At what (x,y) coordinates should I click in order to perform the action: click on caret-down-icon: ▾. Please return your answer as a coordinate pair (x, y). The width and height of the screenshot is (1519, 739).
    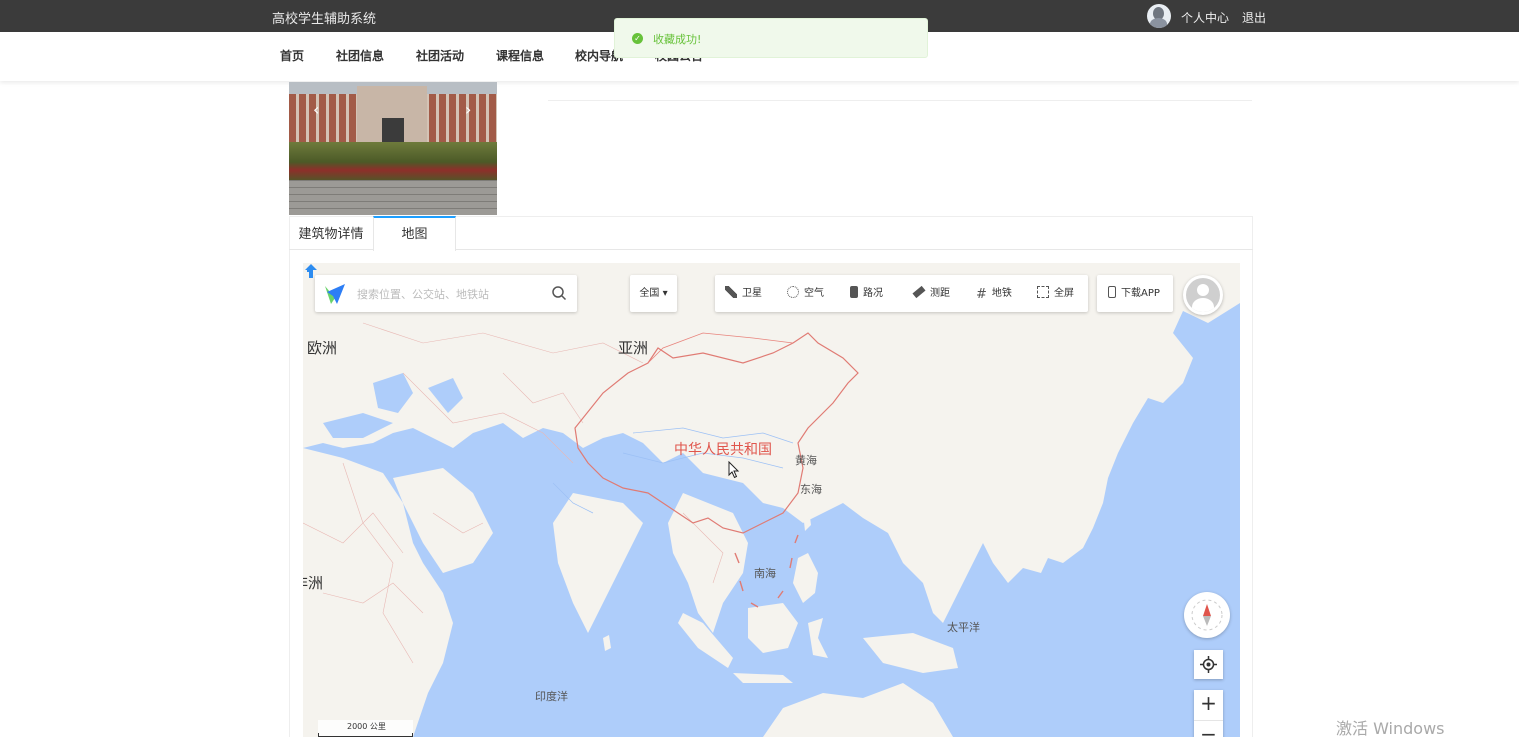
    Looking at the image, I should click on (665, 293).